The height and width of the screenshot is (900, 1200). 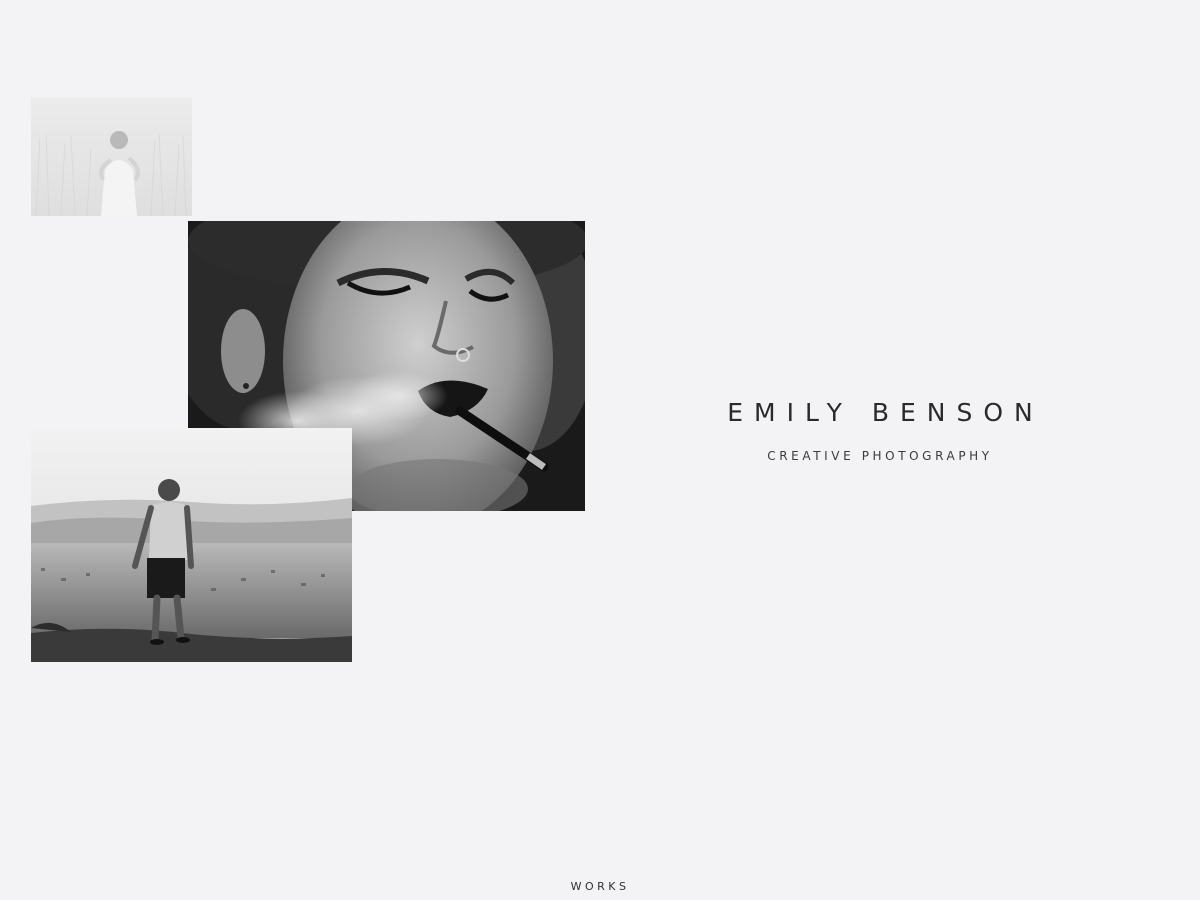 What do you see at coordinates (880, 430) in the screenshot?
I see `brand-block: EMILY BENSON CREATIVE PHOTOGRAPHY` at bounding box center [880, 430].